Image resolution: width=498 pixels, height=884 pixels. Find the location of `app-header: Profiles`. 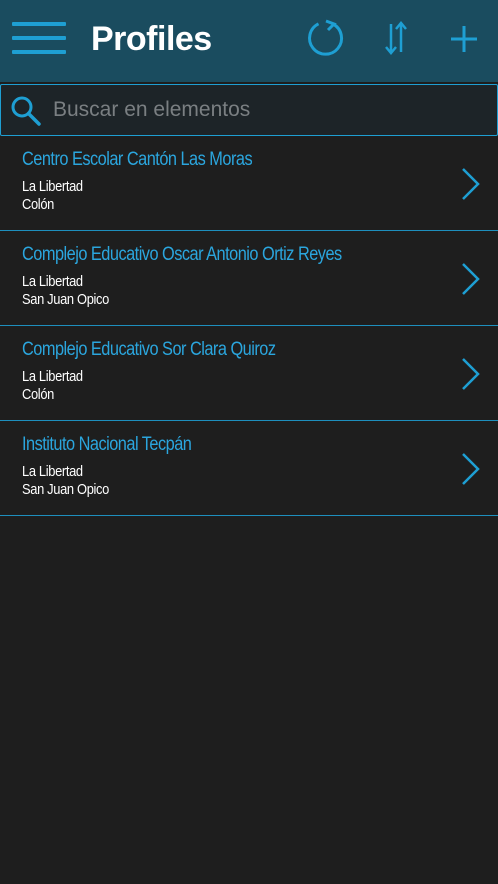

app-header: Profiles is located at coordinates (249, 41).